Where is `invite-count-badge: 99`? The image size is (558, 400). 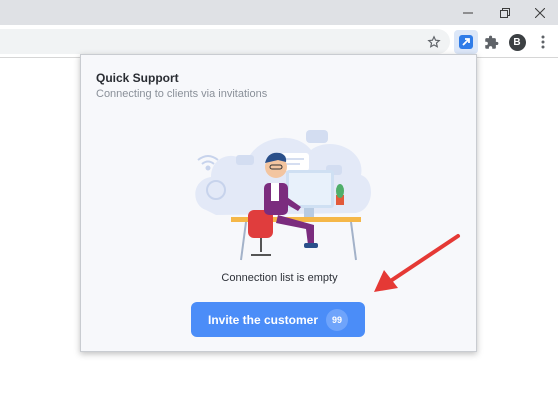 invite-count-badge: 99 is located at coordinates (337, 319).